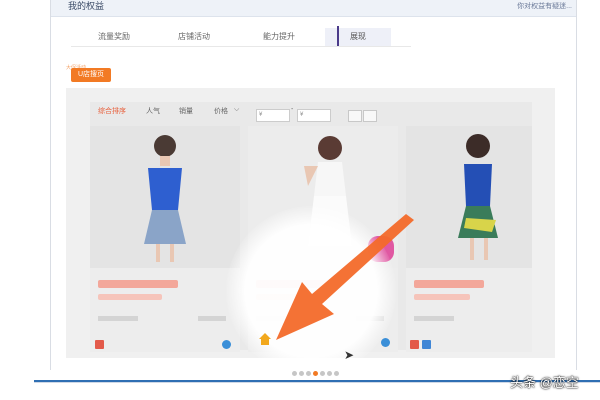 This screenshot has width=600, height=400. Describe the element at coordinates (212, 318) in the screenshot. I see `shop-meta` at that location.